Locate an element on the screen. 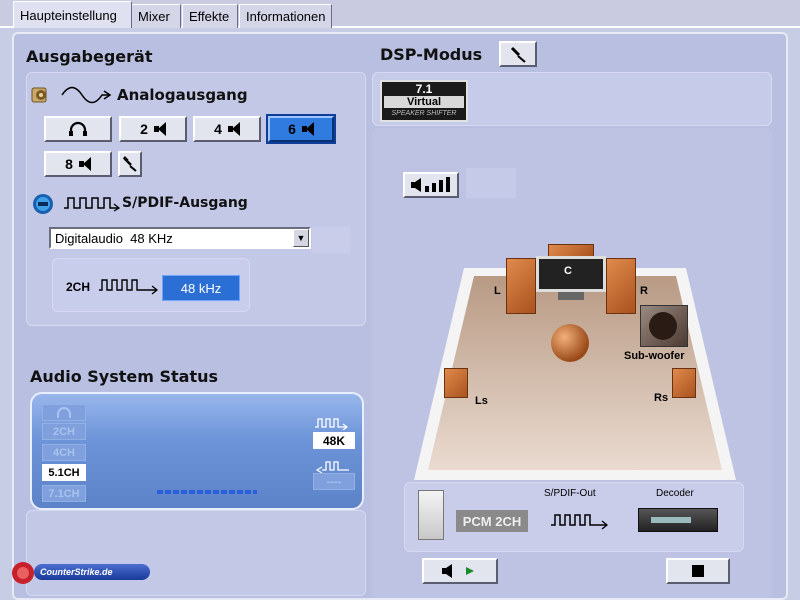 The image size is (800, 600). channel-2-label: 2 is located at coordinates (144, 129).